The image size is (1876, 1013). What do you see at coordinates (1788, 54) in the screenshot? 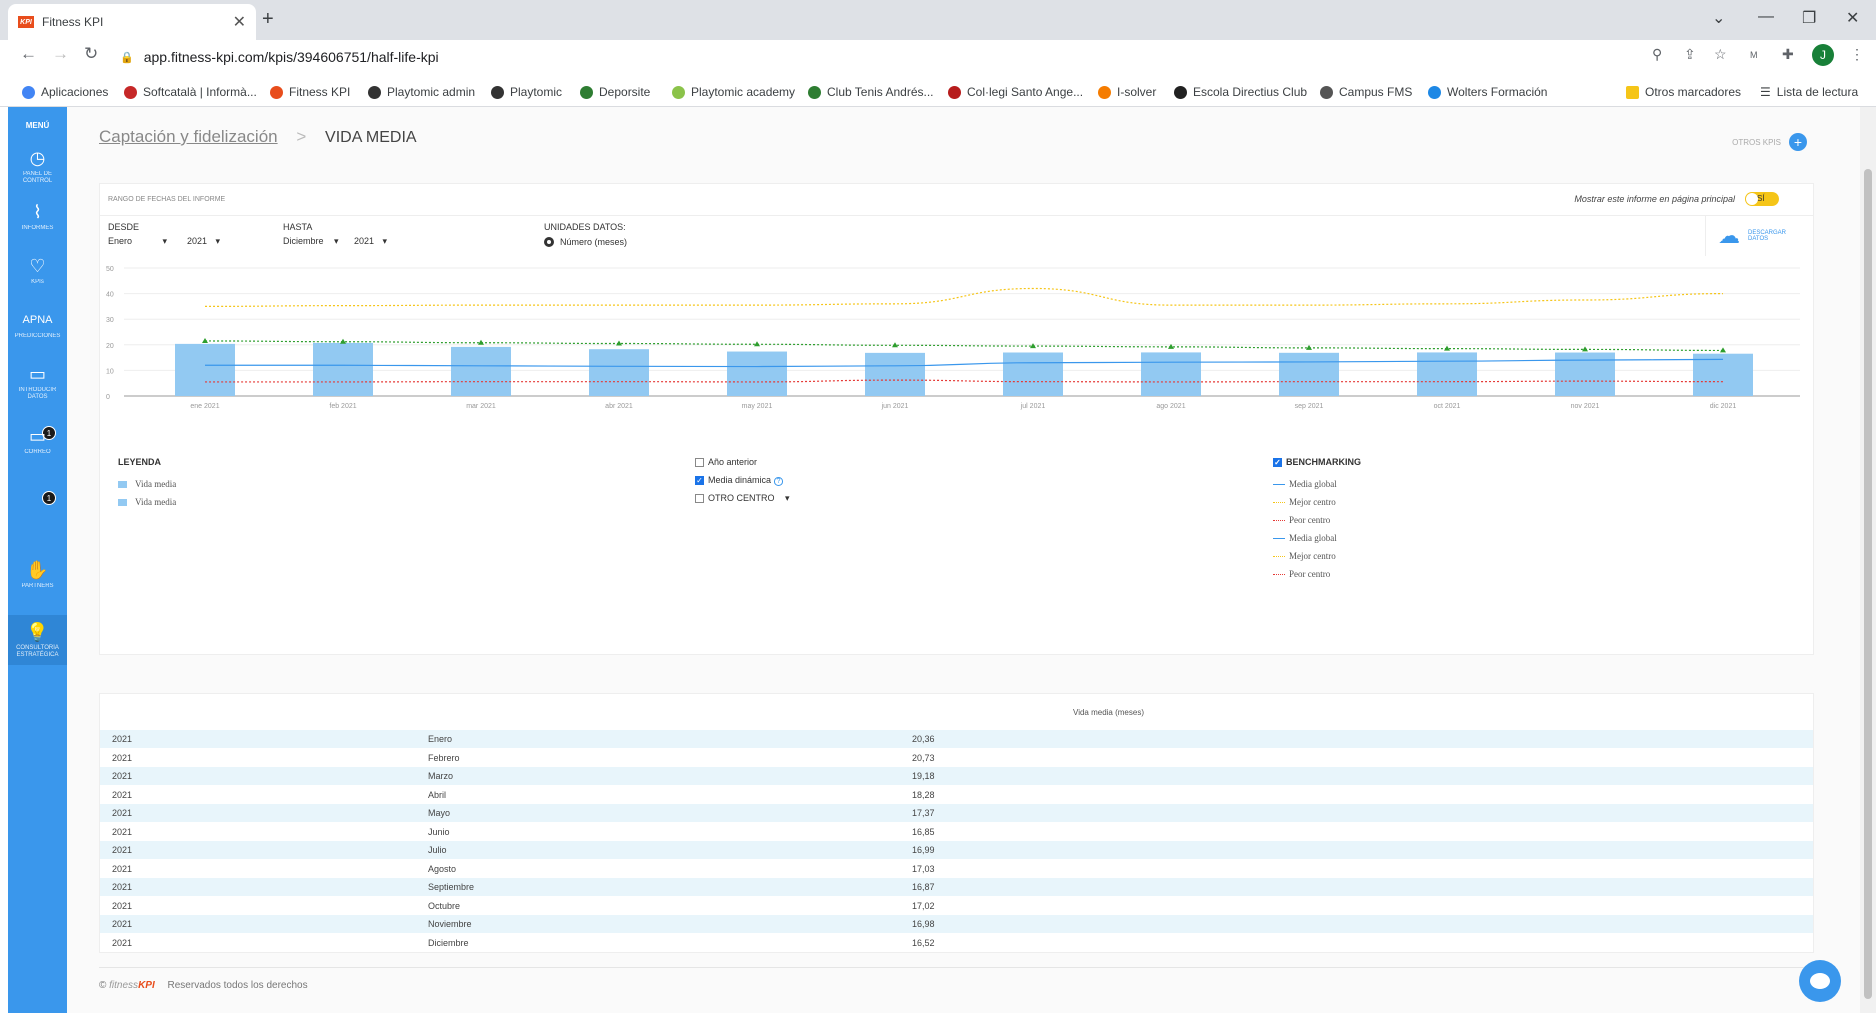
I see `puzzle-icon: ✚` at bounding box center [1788, 54].